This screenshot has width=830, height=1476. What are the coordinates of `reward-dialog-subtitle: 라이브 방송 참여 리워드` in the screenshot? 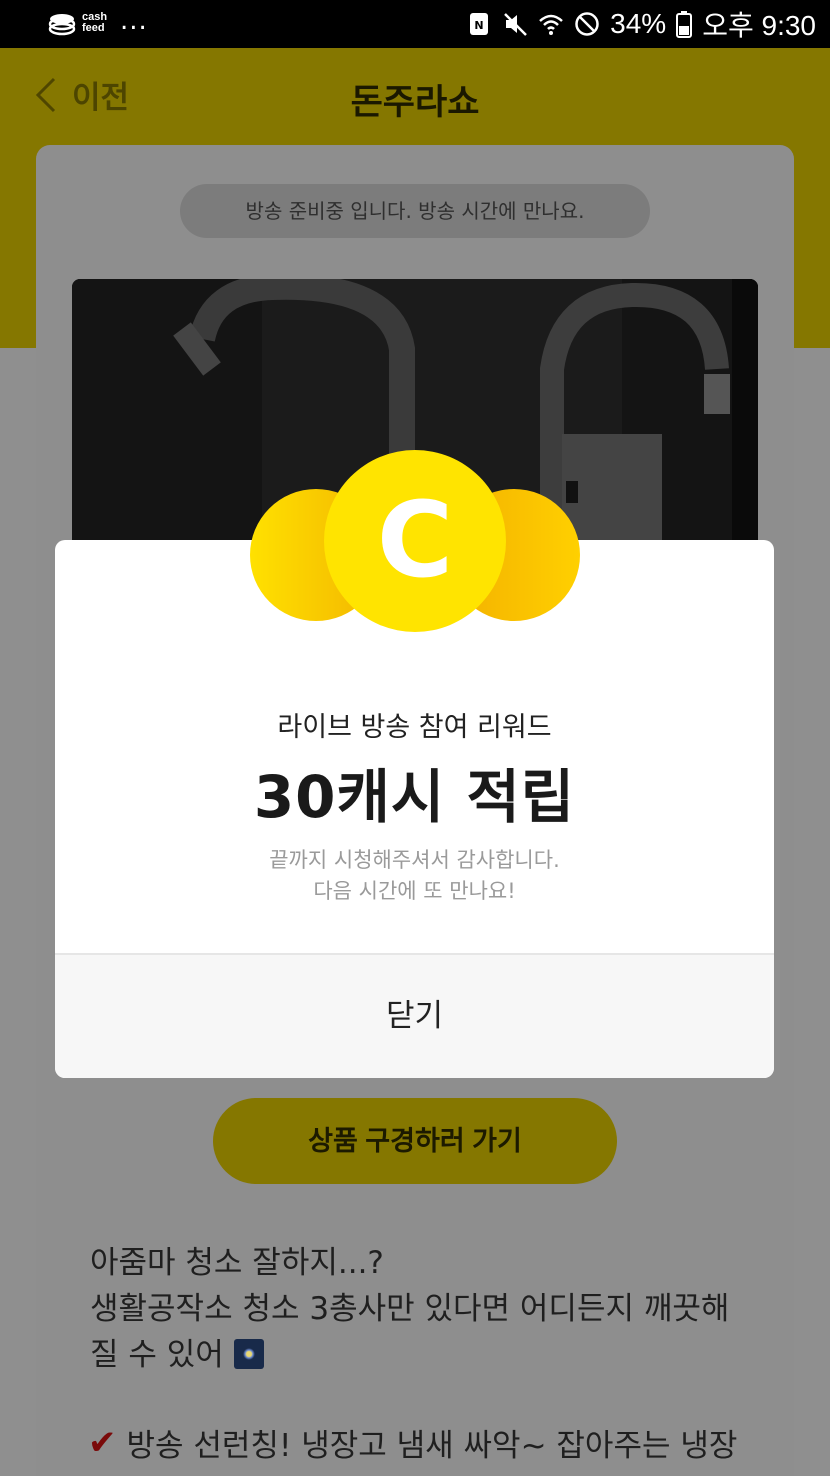 It's located at (414, 727).